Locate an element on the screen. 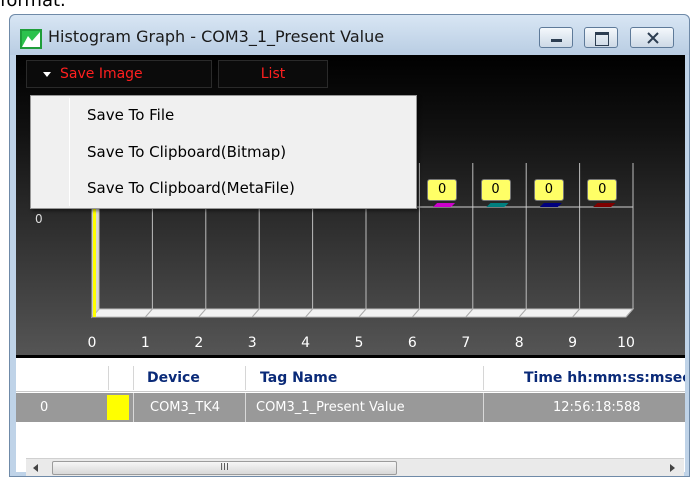 The image size is (690, 477). save-image-label: Save Image is located at coordinates (101, 74).